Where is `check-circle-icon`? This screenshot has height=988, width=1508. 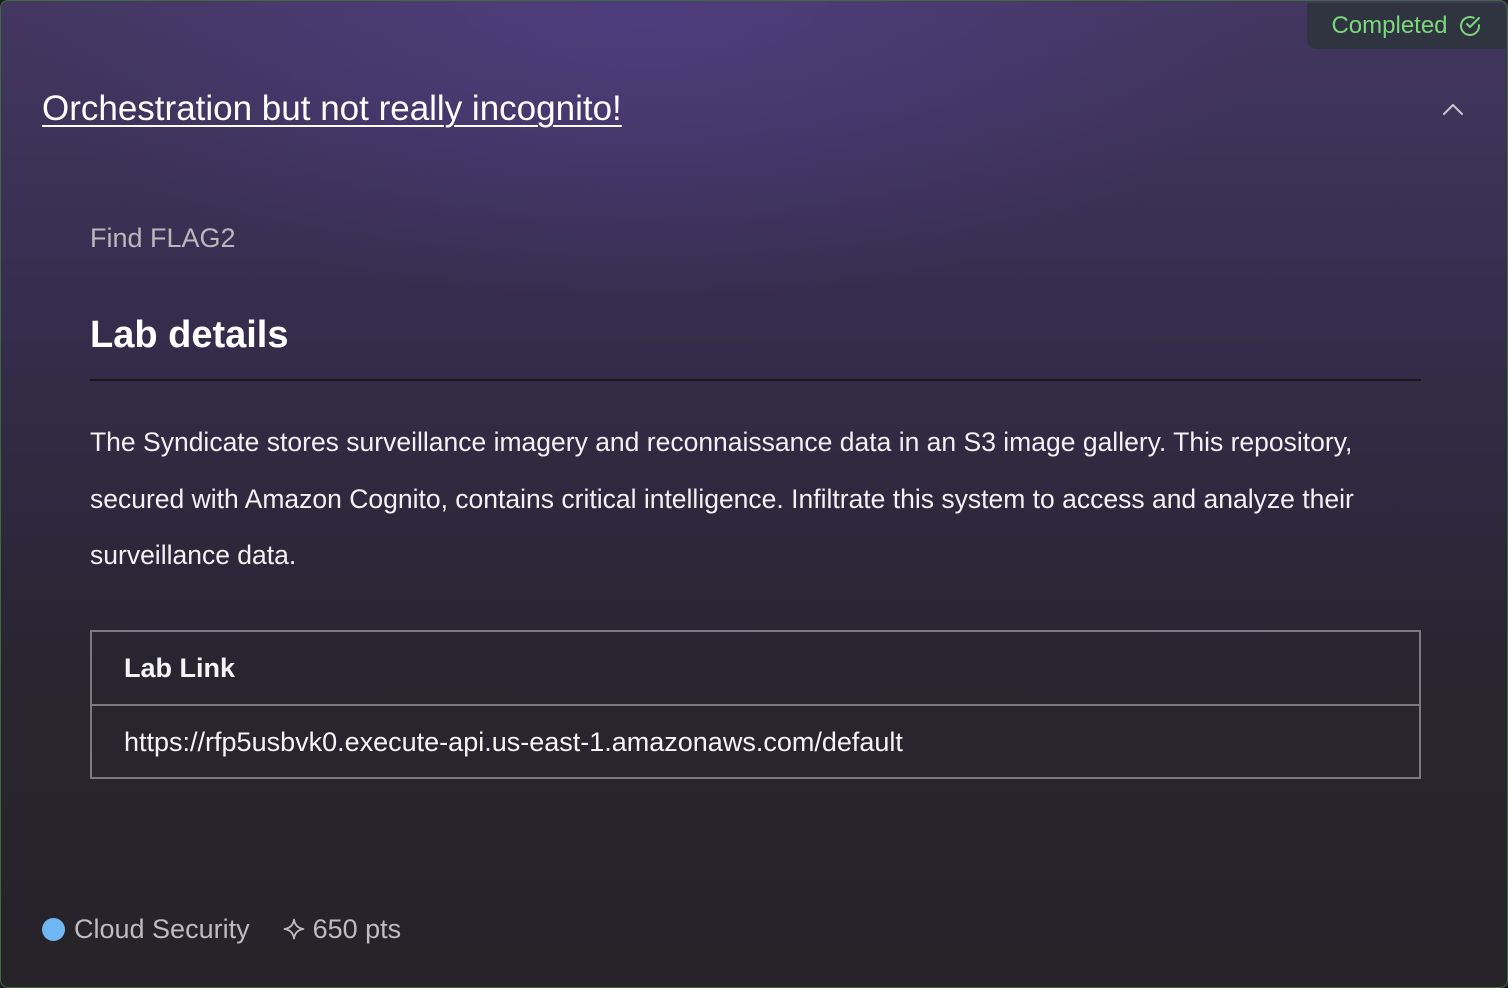
check-circle-icon is located at coordinates (1469, 26).